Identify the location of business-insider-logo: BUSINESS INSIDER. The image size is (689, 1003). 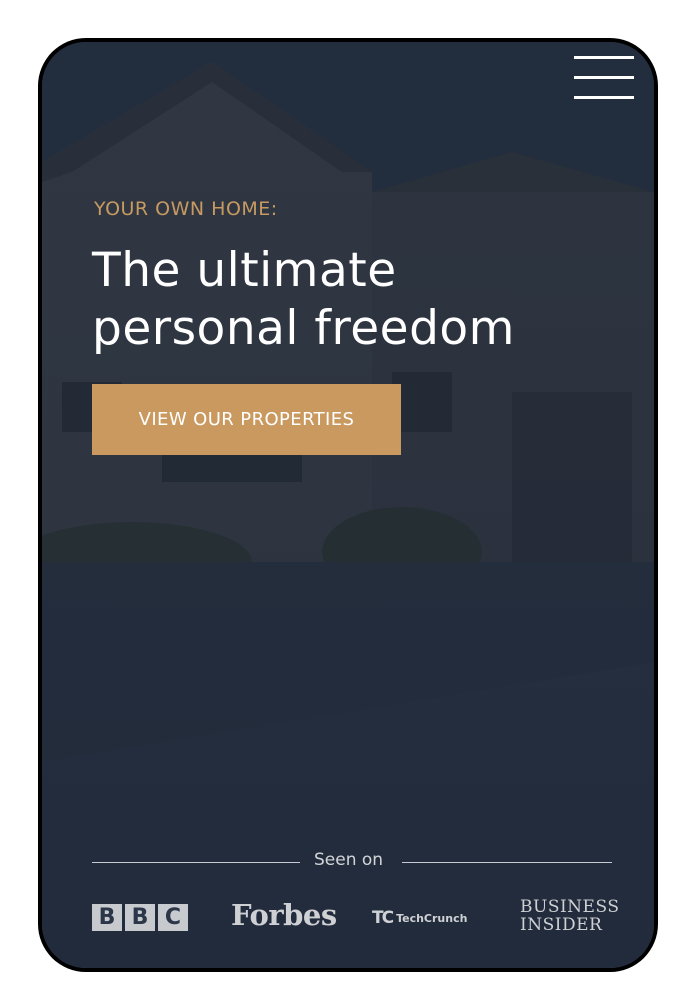
(569, 916).